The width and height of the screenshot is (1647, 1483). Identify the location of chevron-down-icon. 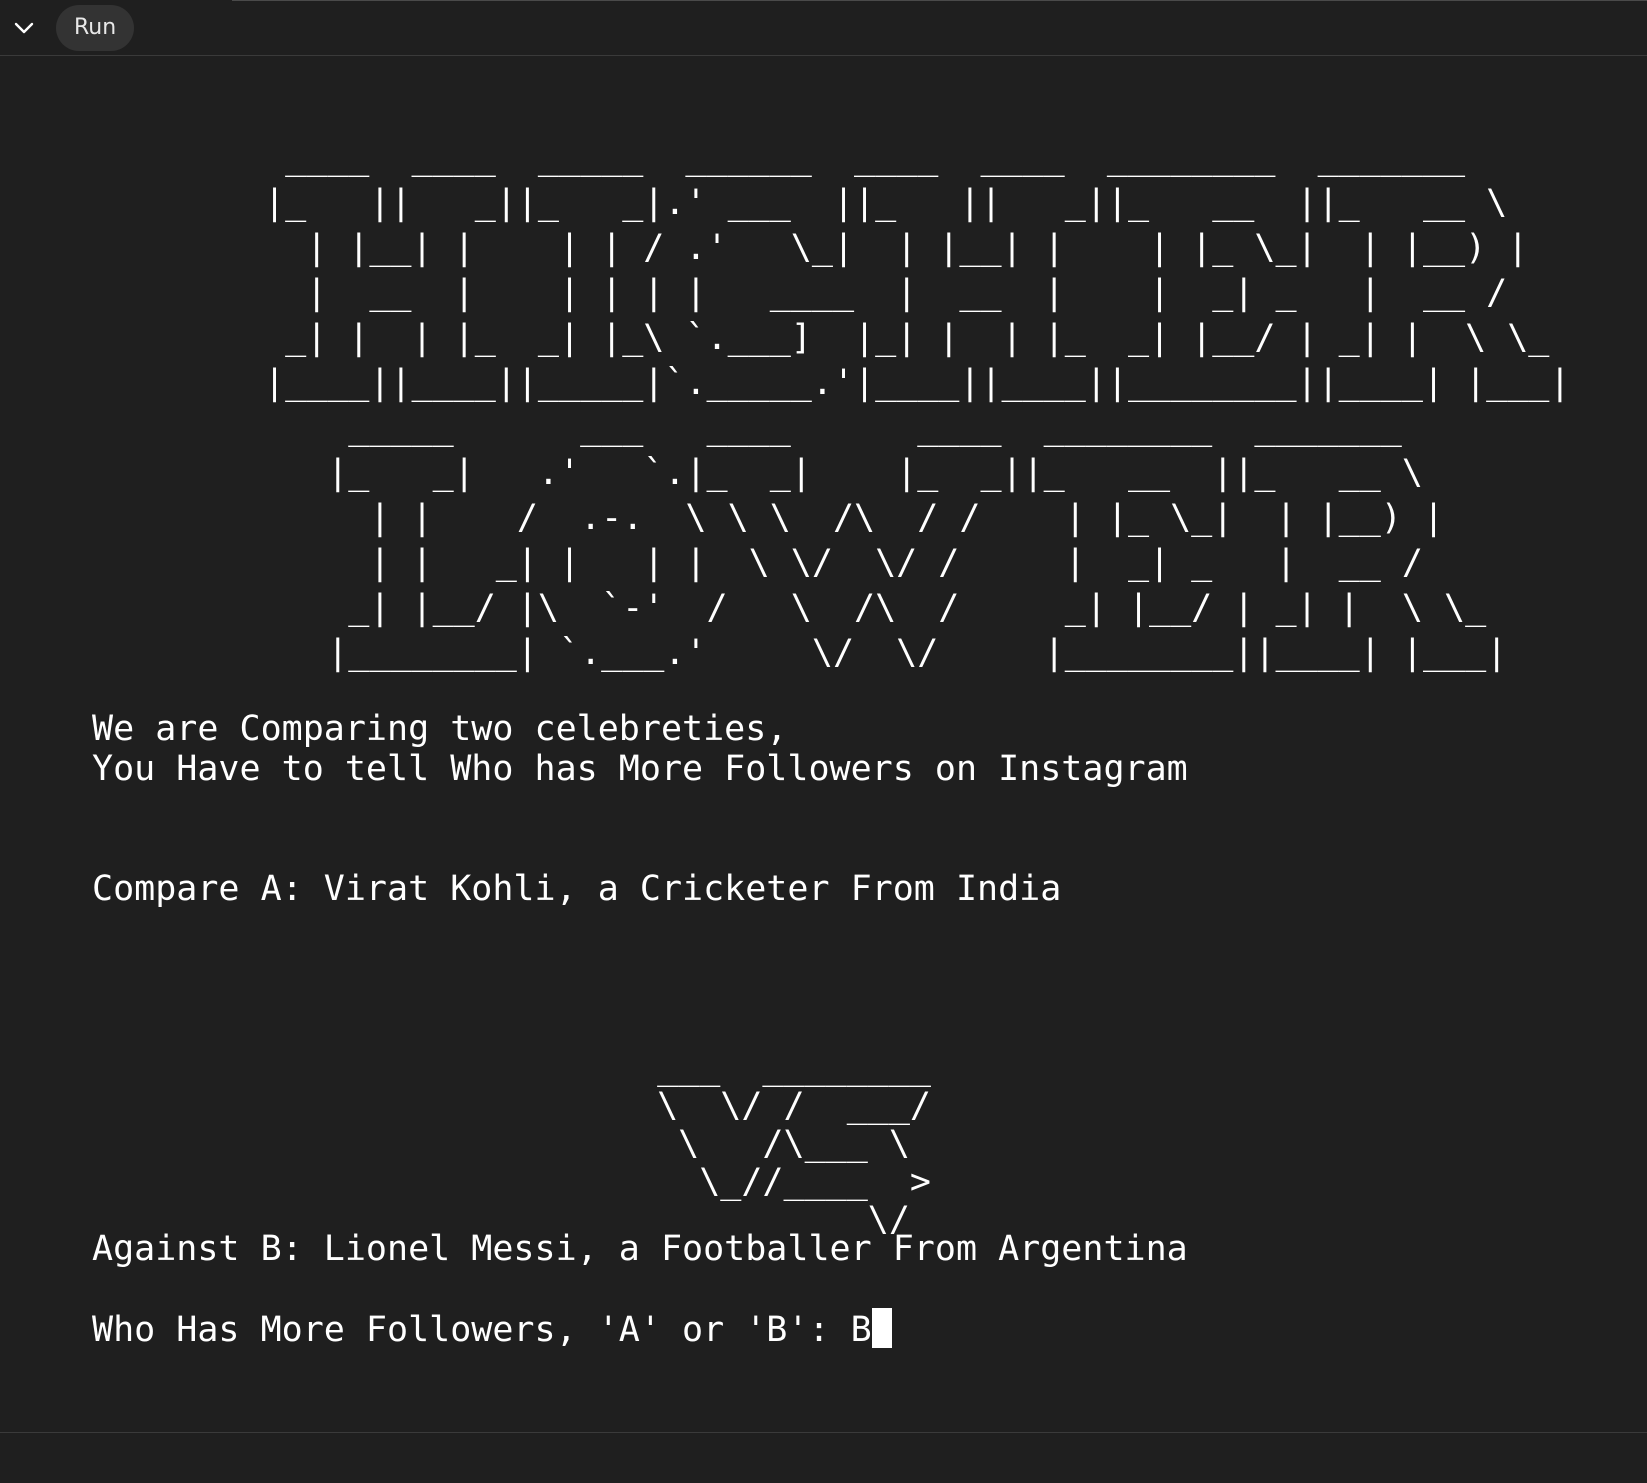
(24, 28).